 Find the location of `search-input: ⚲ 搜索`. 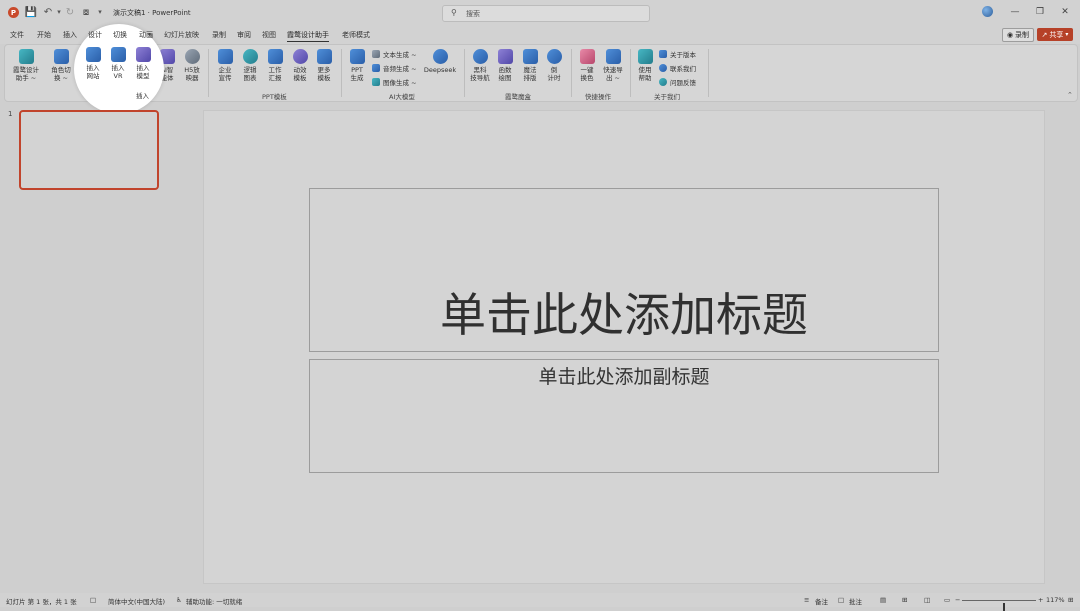

search-input: ⚲ 搜索 is located at coordinates (546, 13).